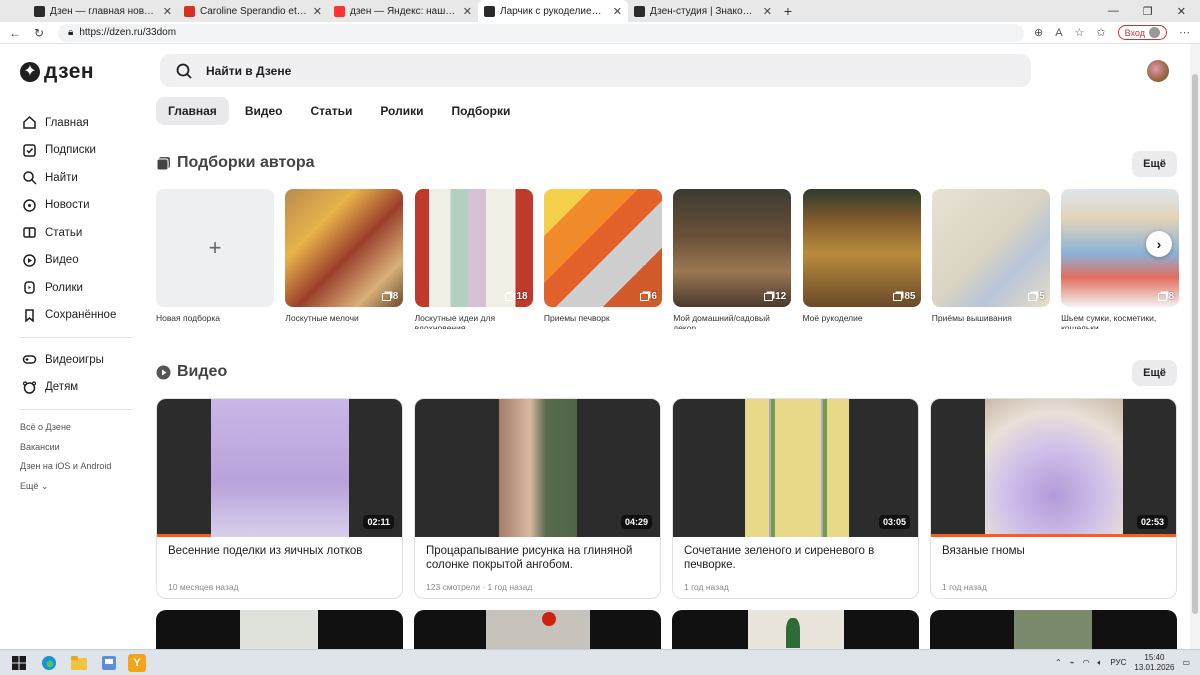 The width and height of the screenshot is (1200, 675). What do you see at coordinates (1118, 662) in the screenshot?
I see `language-indicator: РУС` at bounding box center [1118, 662].